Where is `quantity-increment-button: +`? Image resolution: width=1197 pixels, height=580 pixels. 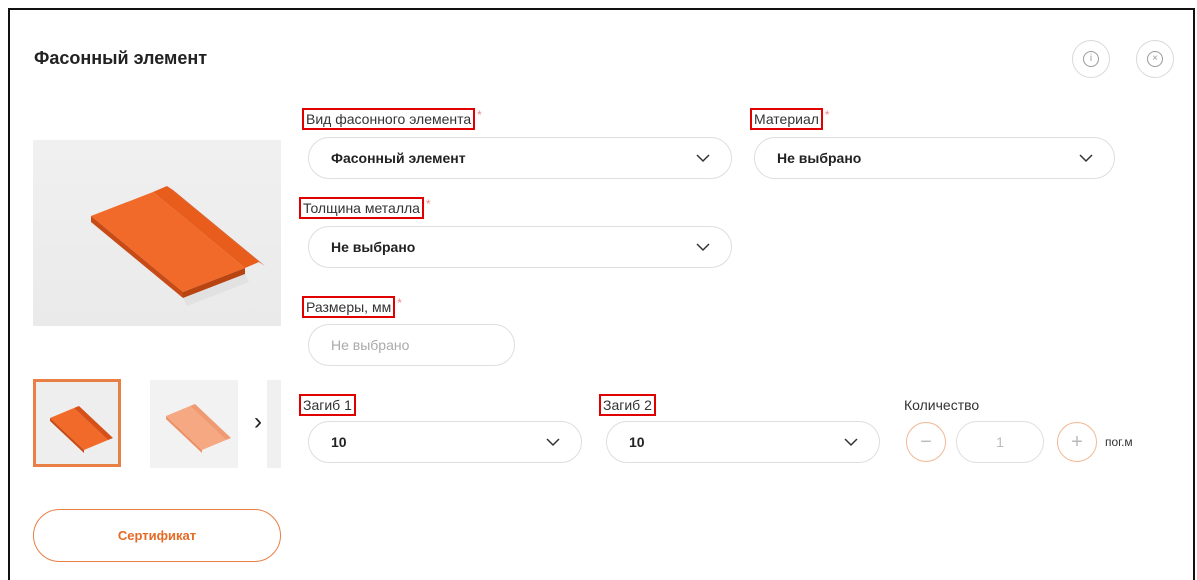
quantity-increment-button: + is located at coordinates (1077, 442).